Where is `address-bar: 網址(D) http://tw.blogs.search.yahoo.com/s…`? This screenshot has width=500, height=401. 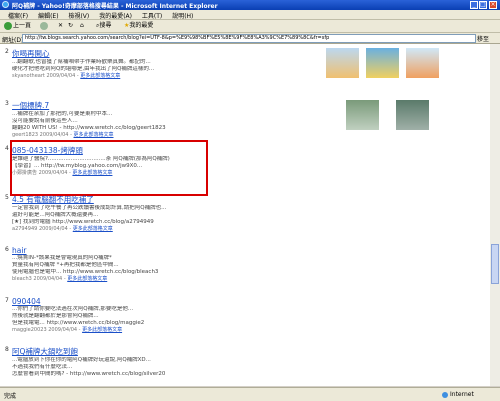
address-bar: 網址(D) http://tw.blogs.search.yahoo.com/s… is located at coordinates (250, 38).